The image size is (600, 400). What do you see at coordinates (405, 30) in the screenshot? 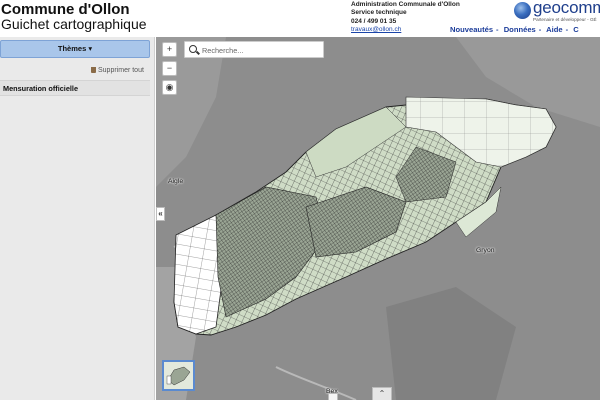
I see `admin-email-link: travaux@ollon.ch` at bounding box center [405, 30].